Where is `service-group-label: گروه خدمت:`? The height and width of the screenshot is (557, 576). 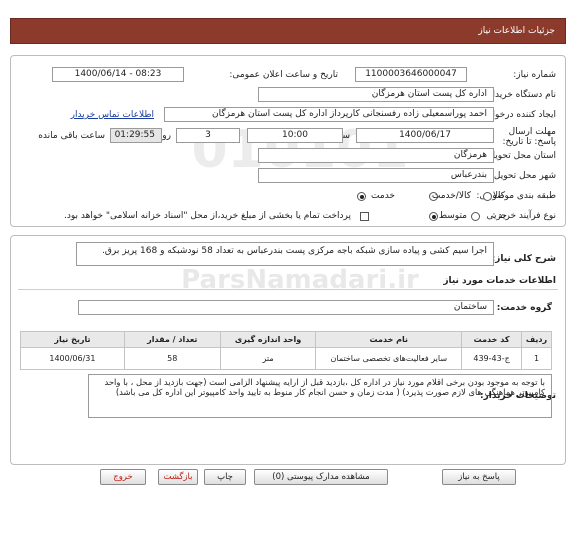 service-group-label: گروه خدمت: is located at coordinates (524, 308).